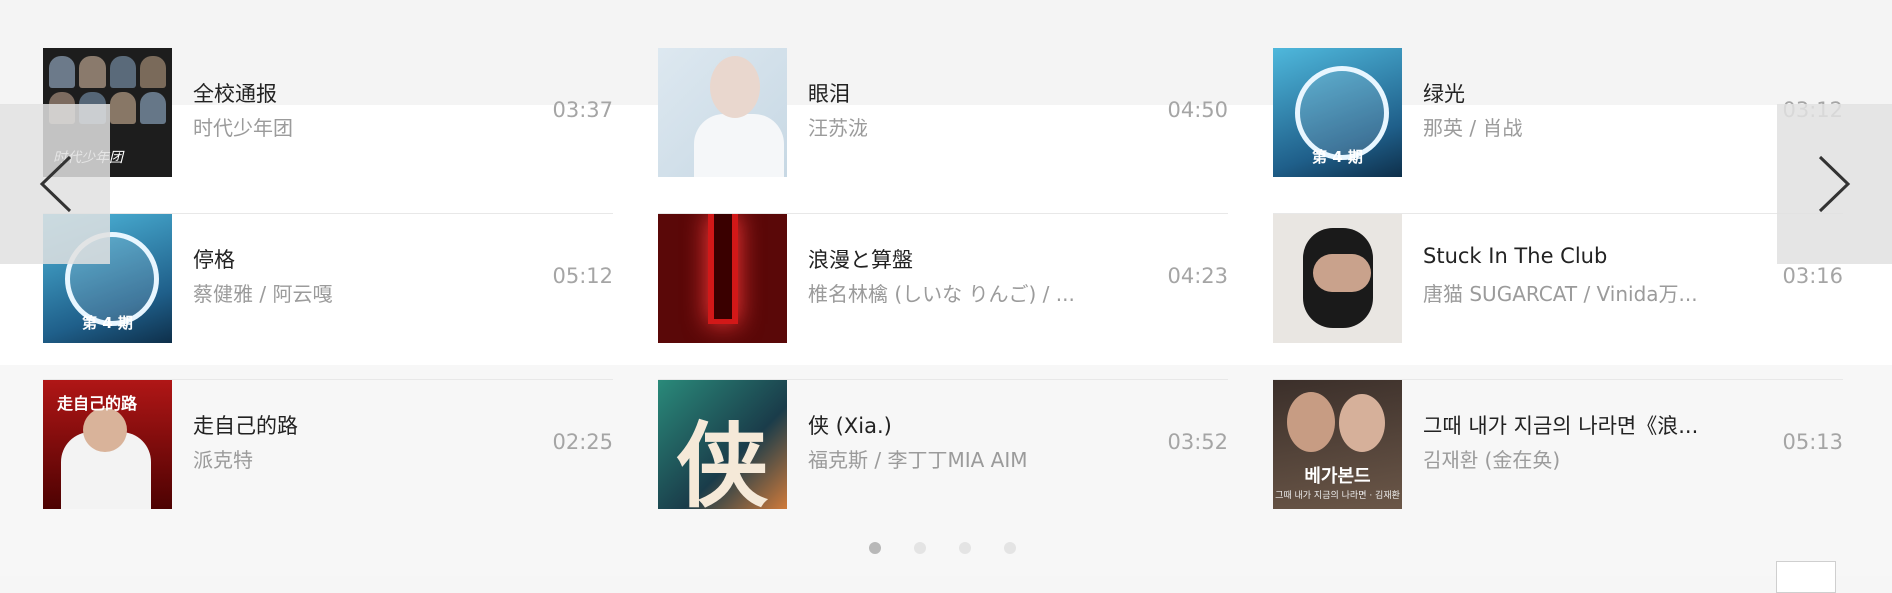 The image size is (1892, 593). Describe the element at coordinates (917, 458) in the screenshot. I see `song-artist: 福克斯 / 李丁丁MIA AIM` at that location.